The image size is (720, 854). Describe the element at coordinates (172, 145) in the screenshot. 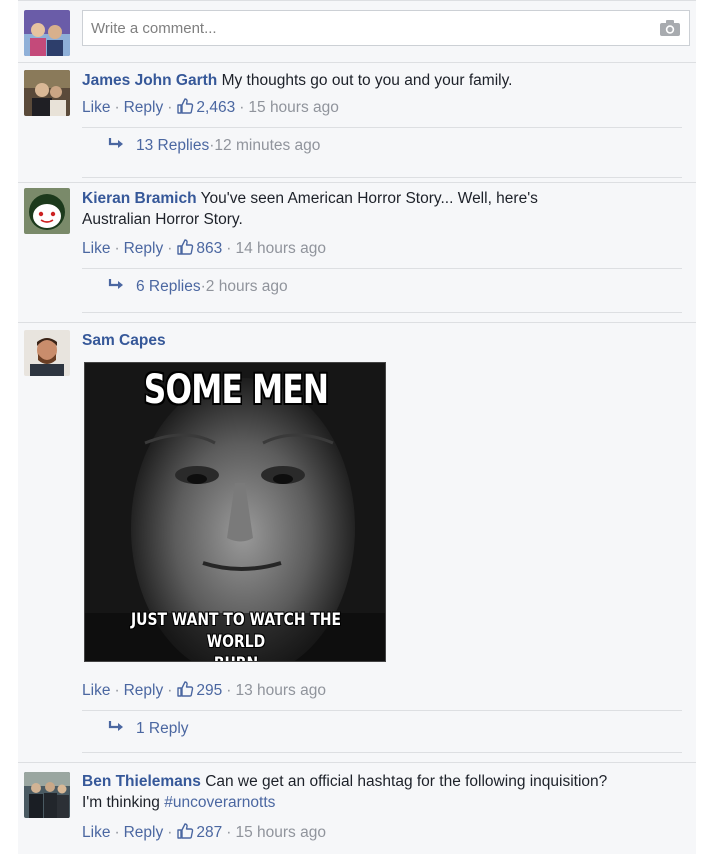

I see `replies-count: 13 Replies` at that location.